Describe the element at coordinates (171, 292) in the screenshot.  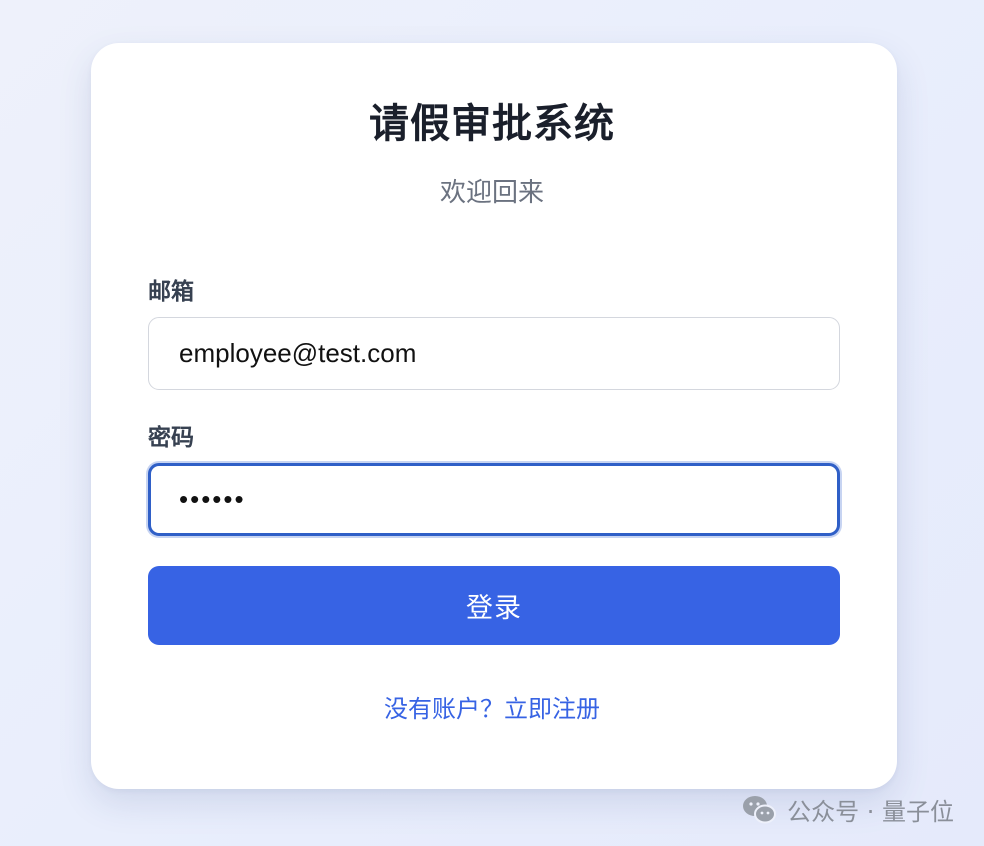
I see `email-label: 邮箱` at that location.